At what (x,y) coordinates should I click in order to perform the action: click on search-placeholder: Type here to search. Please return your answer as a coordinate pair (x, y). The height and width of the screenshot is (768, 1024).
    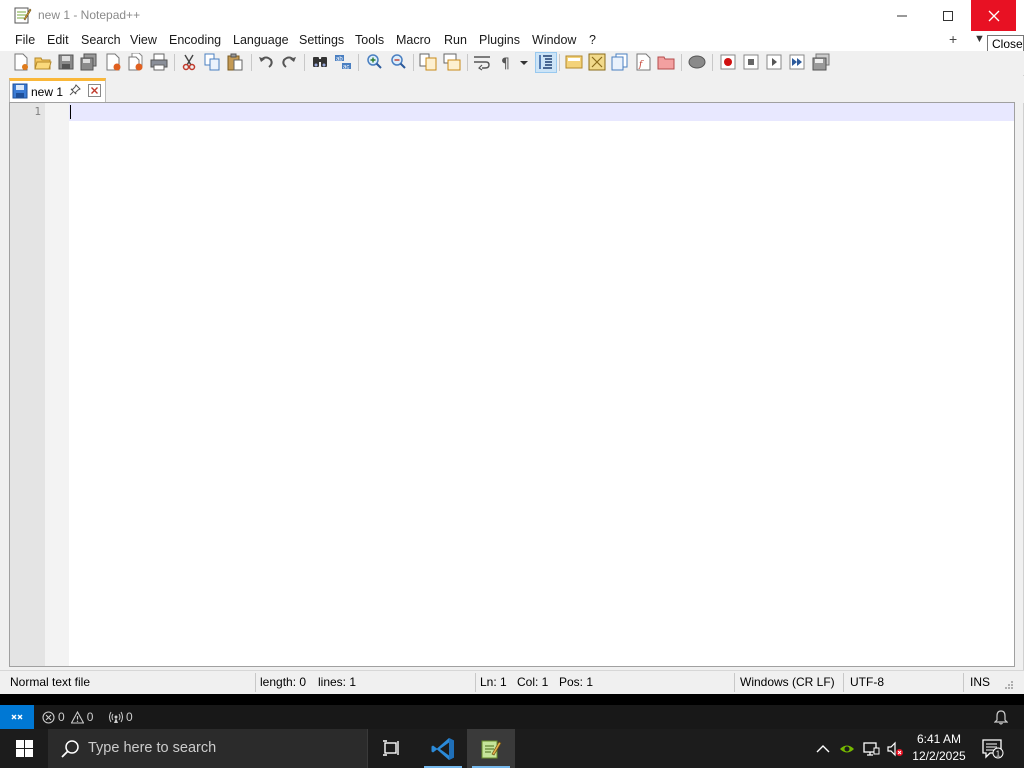
    Looking at the image, I should click on (152, 748).